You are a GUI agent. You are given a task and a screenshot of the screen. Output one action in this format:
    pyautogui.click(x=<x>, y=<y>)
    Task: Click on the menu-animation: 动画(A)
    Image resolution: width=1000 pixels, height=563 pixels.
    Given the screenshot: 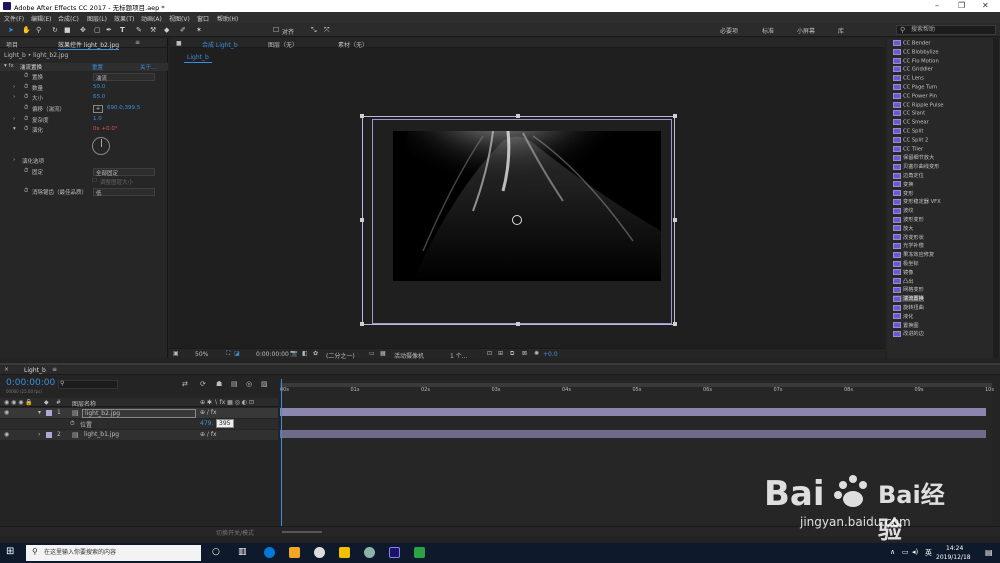 What is the action you would take?
    pyautogui.click(x=151, y=18)
    